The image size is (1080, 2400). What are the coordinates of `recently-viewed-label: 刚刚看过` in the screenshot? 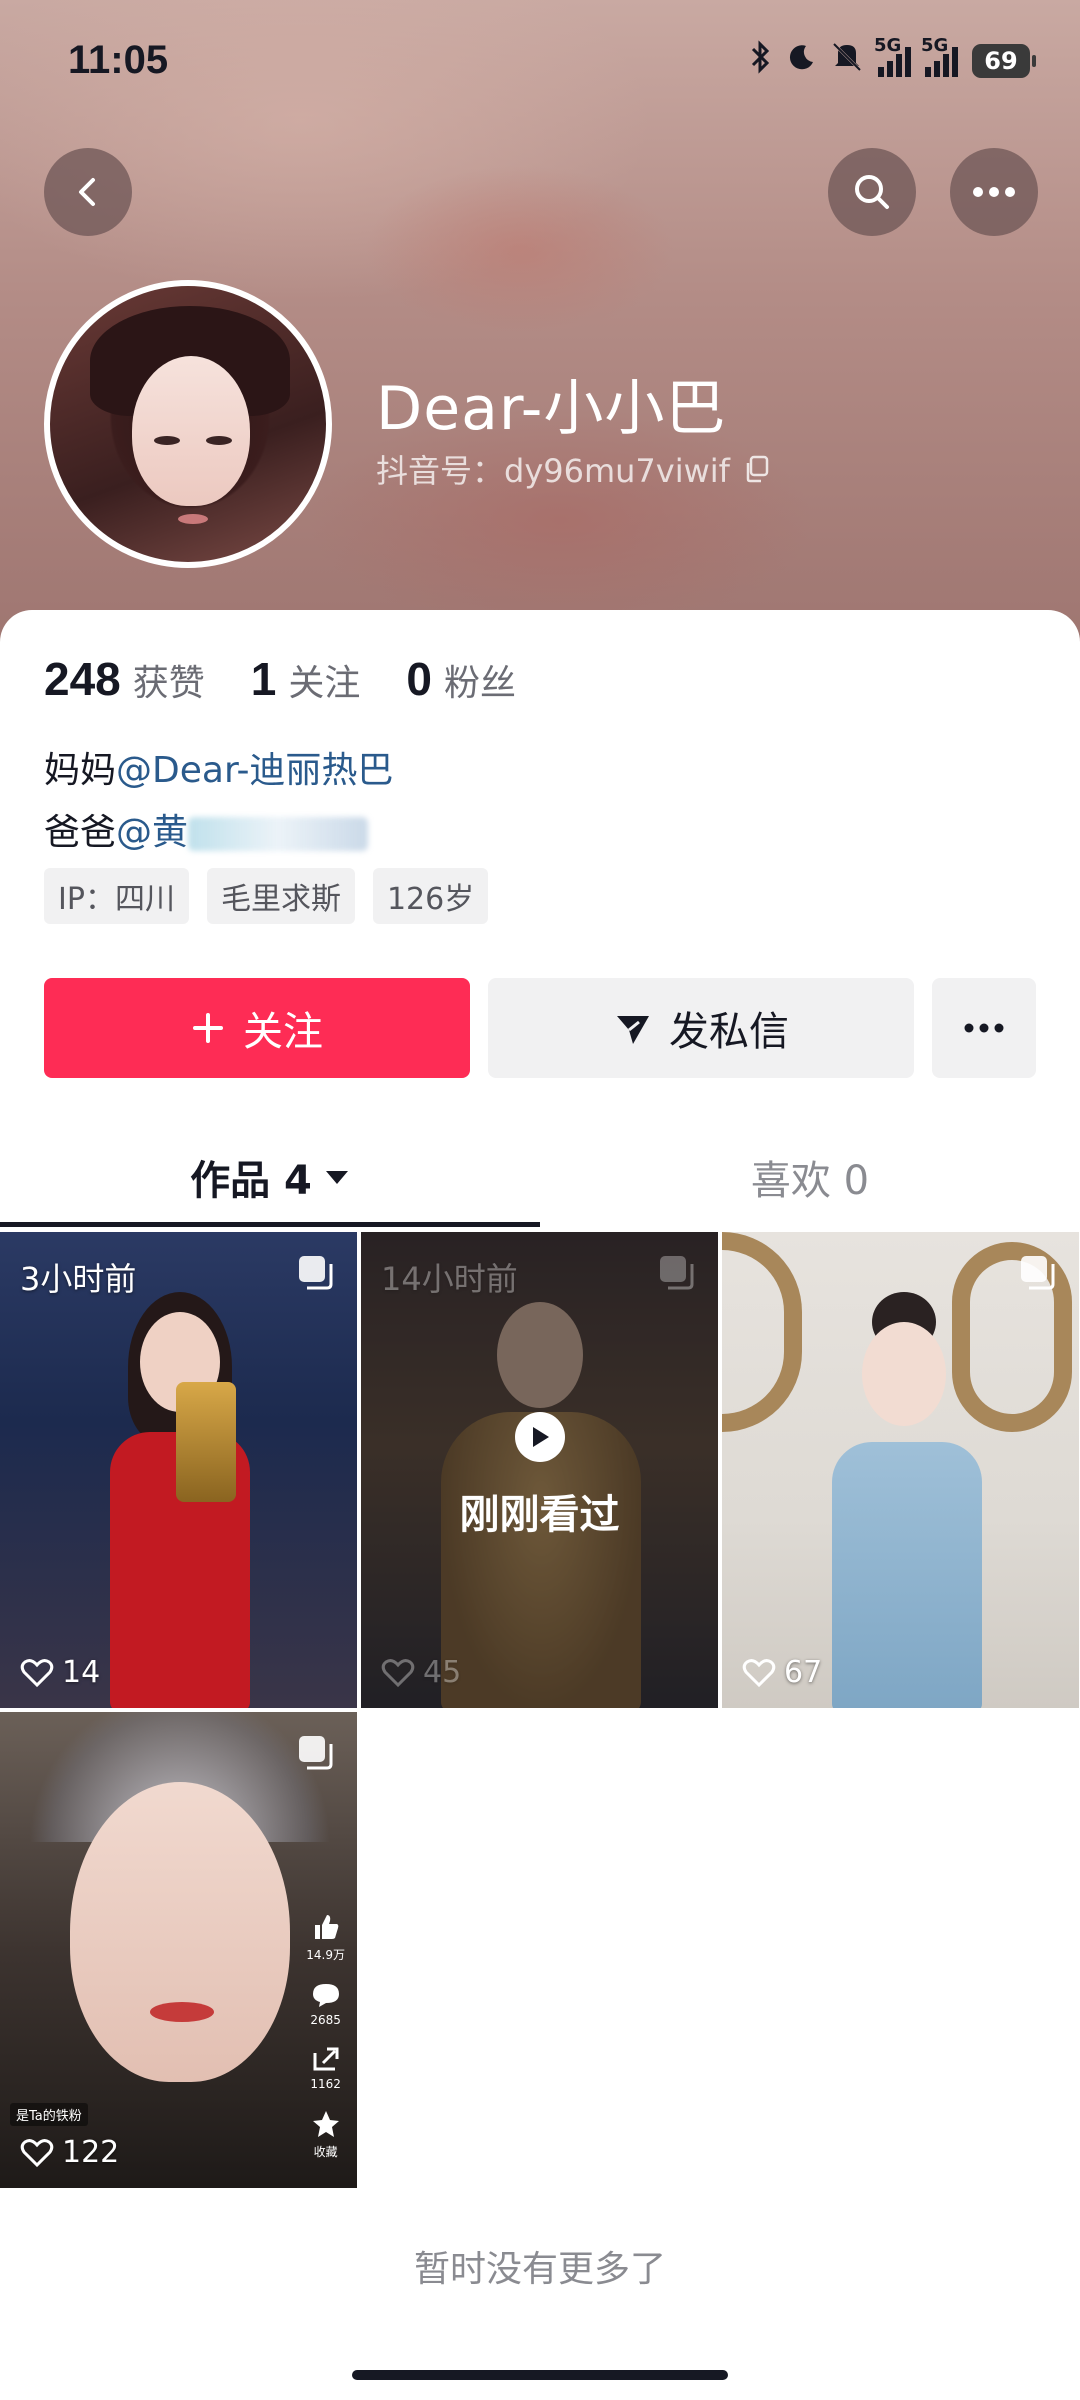 It's located at (539, 1515).